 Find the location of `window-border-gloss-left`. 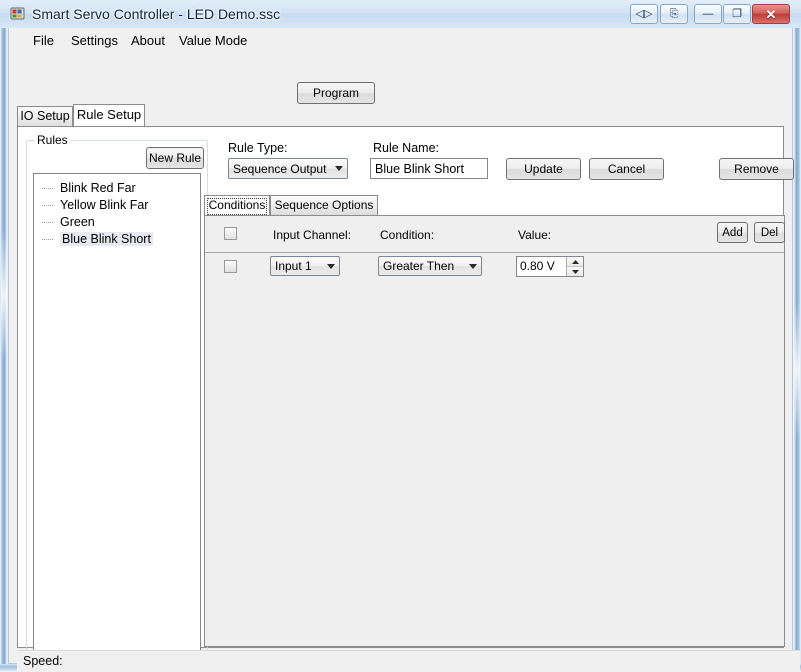

window-border-gloss-left is located at coordinates (4, 295).